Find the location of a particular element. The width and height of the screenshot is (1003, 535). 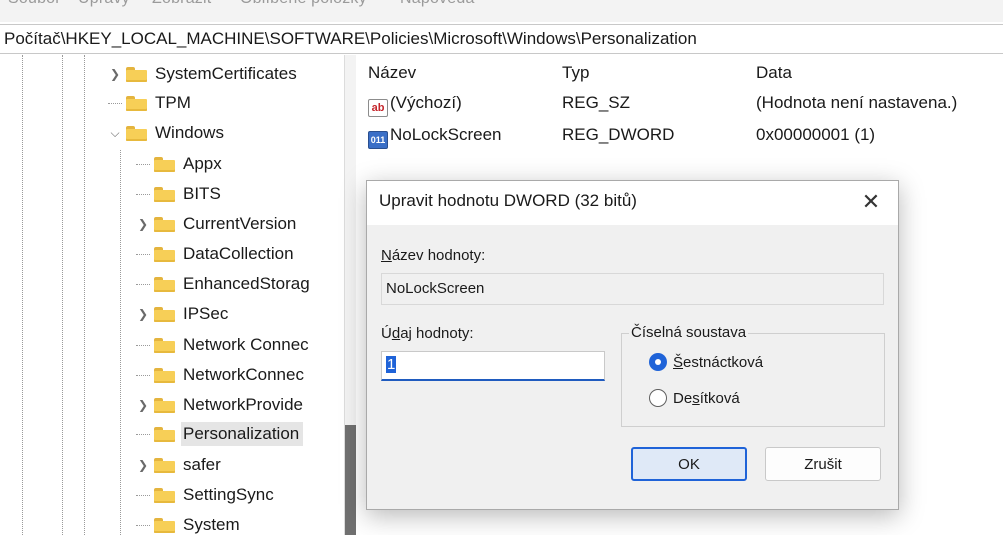

tree-item-label: SystemCertificates is located at coordinates (226, 73).